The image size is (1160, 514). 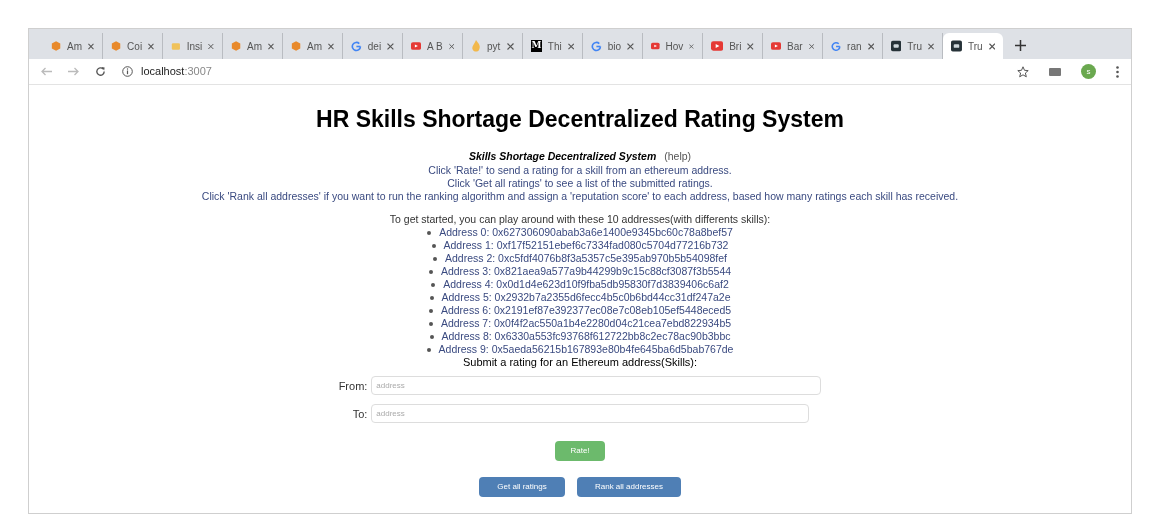 I want to click on address-text: Address 0: 0x627306090abab3a6e1400e9345bc60c78a8bef57, so click(x=586, y=233).